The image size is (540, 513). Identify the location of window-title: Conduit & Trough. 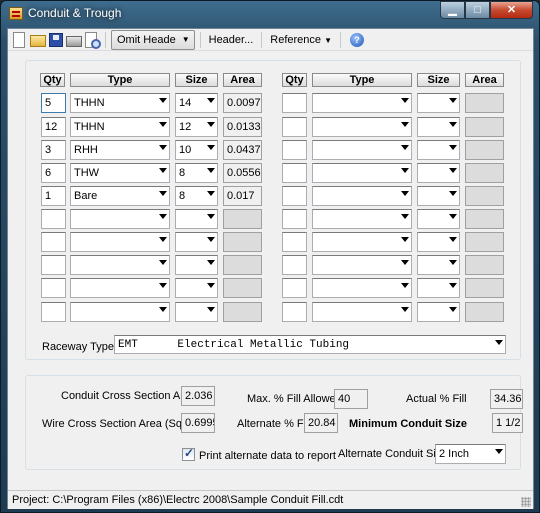
(75, 13).